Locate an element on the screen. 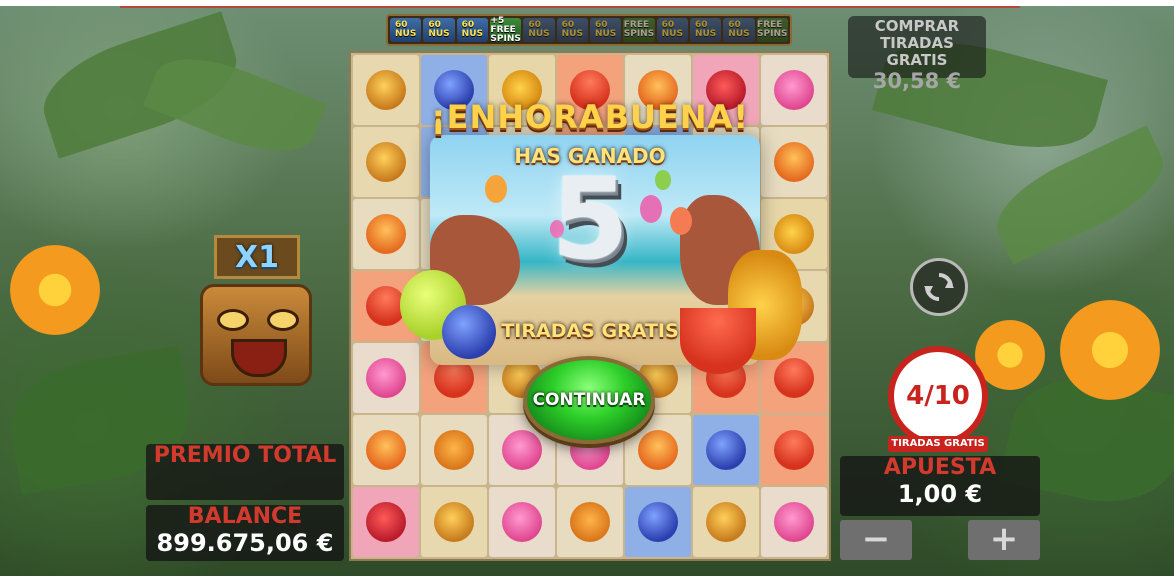 The width and height of the screenshot is (1174, 576). premio-total-panel: PREMIO TOTAL is located at coordinates (245, 472).